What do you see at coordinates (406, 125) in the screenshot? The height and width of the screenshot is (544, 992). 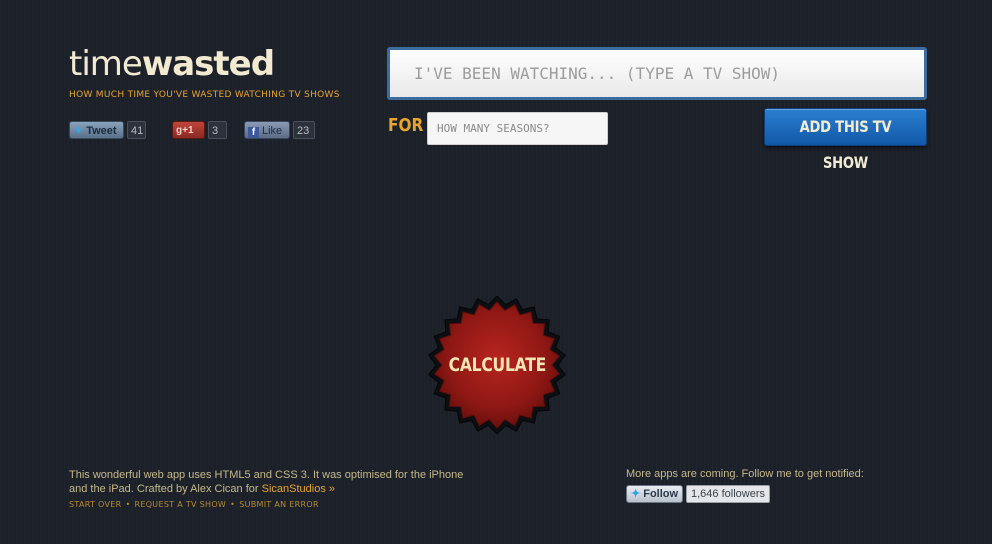 I see `for-label: FOR` at bounding box center [406, 125].